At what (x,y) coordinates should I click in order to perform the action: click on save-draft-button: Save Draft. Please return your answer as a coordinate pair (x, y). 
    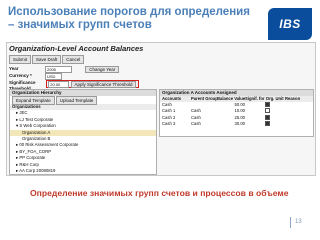
    Looking at the image, I should click on (47, 59).